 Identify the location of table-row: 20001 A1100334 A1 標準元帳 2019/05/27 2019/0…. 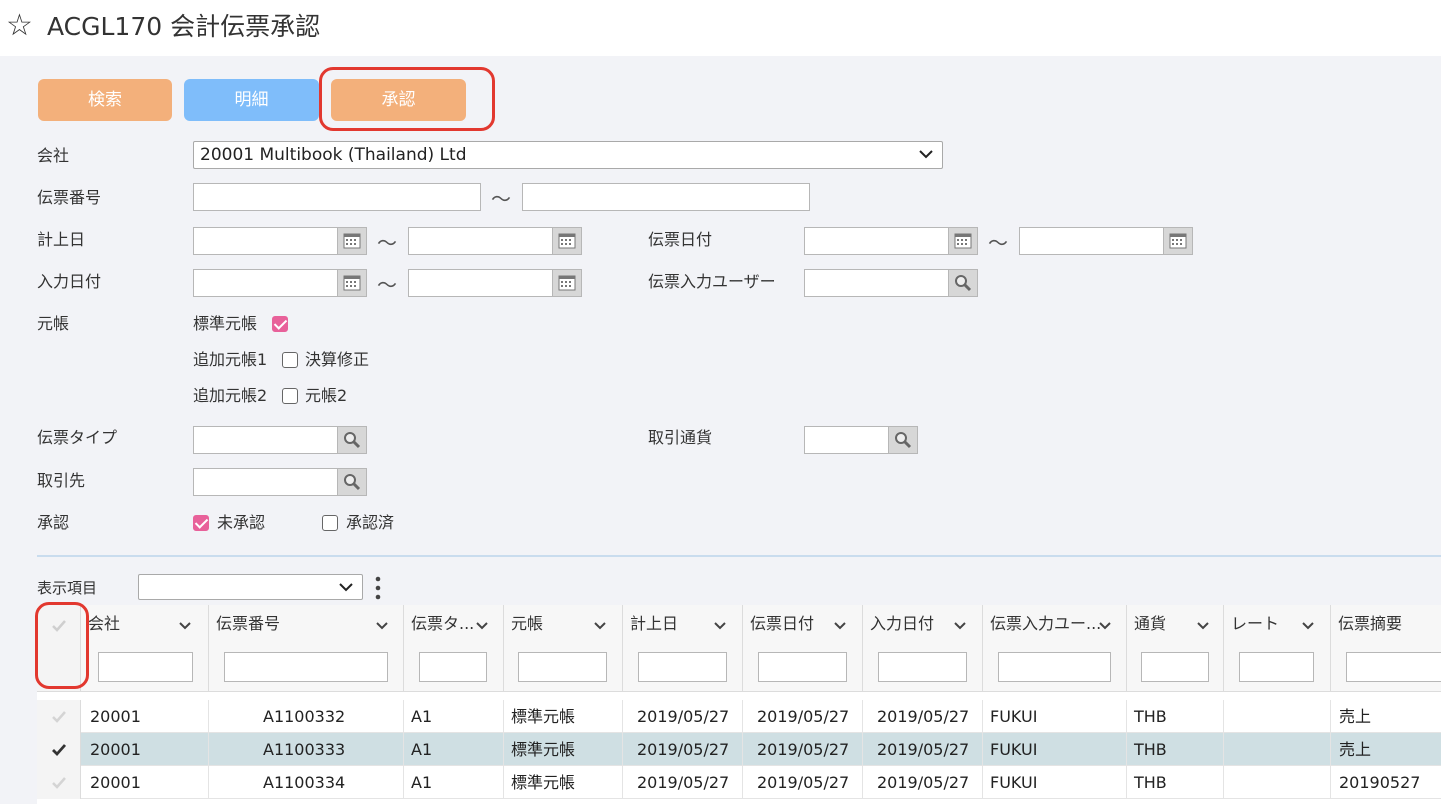
(739, 782).